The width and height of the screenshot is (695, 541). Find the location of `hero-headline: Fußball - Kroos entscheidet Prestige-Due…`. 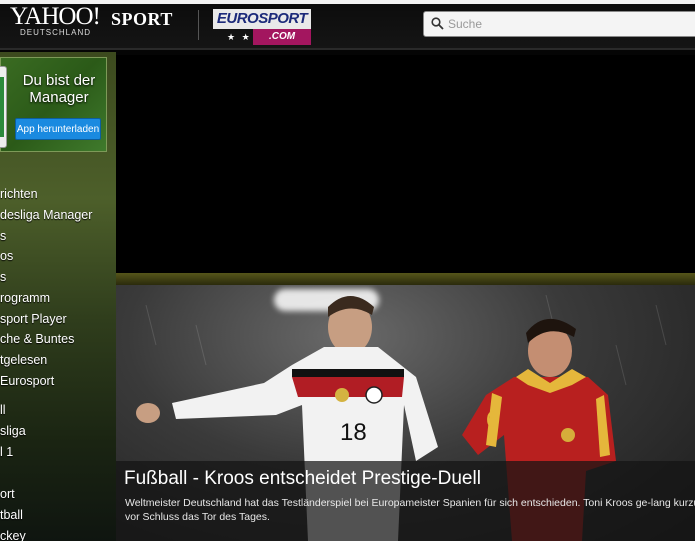

hero-headline: Fußball - Kroos entscheidet Prestige-Due… is located at coordinates (302, 479).